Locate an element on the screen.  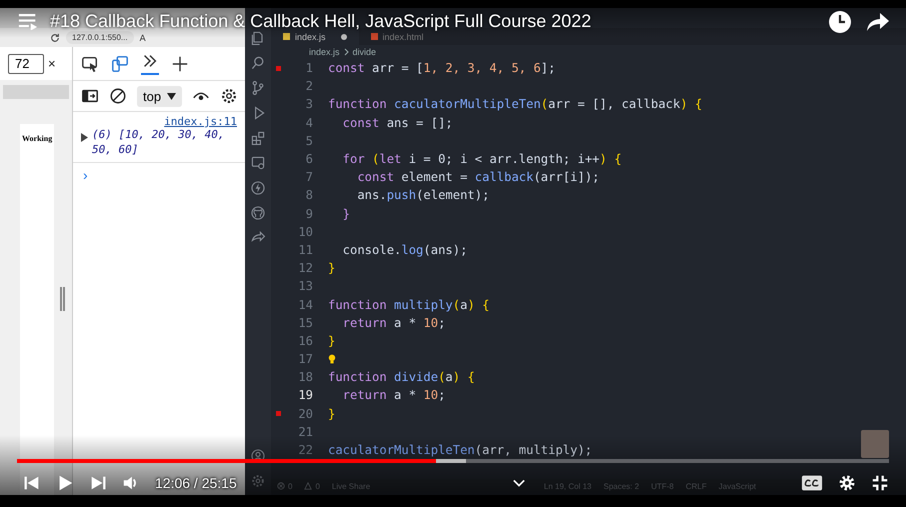
line-number: 9 is located at coordinates (308, 213).